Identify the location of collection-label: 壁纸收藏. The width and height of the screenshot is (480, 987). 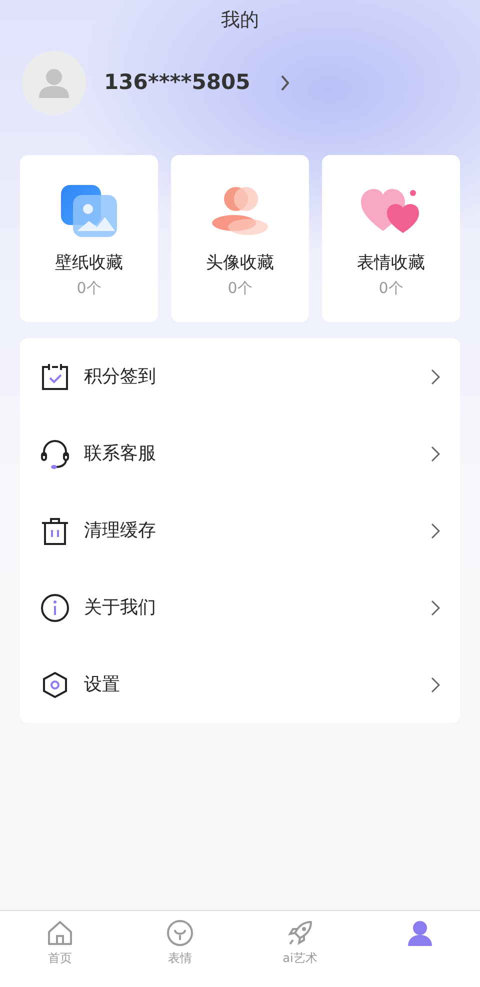
(89, 263).